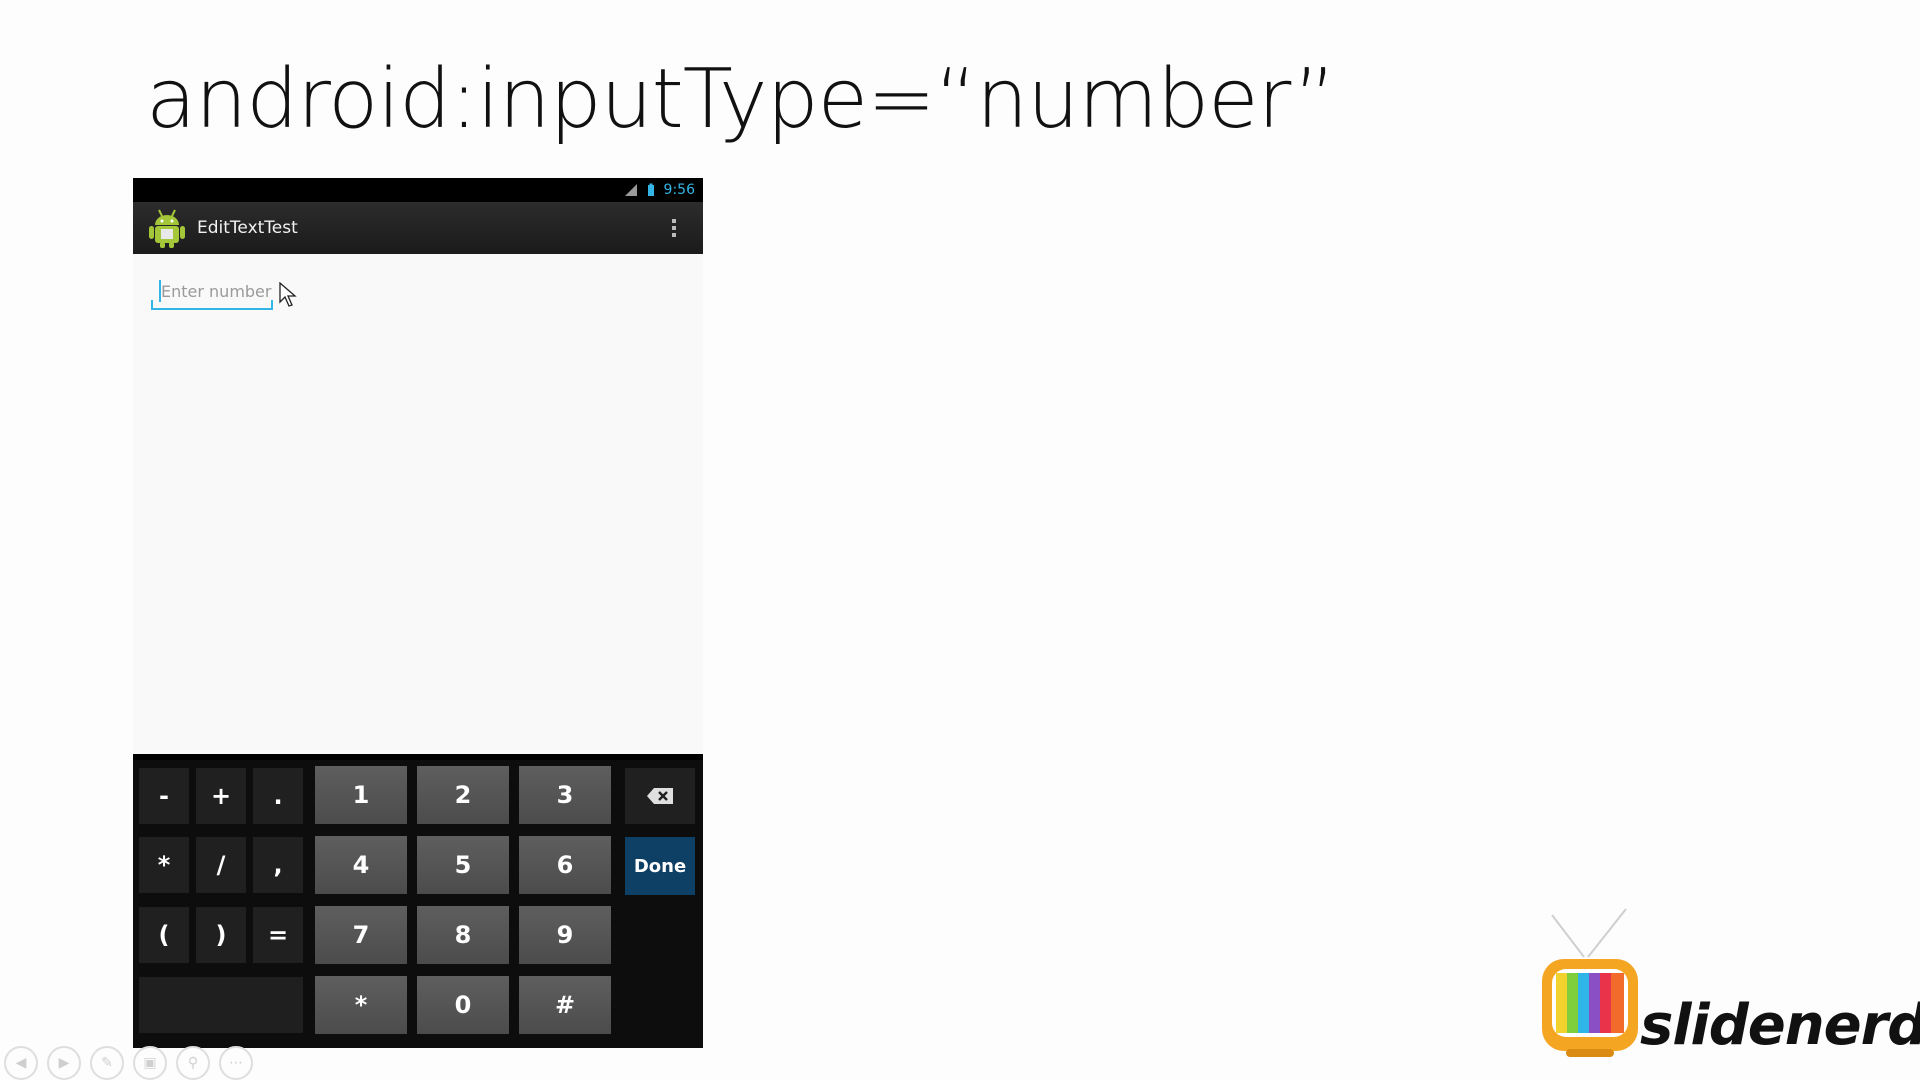 This screenshot has width=1920, height=1080. I want to click on key-plus: +, so click(221, 796).